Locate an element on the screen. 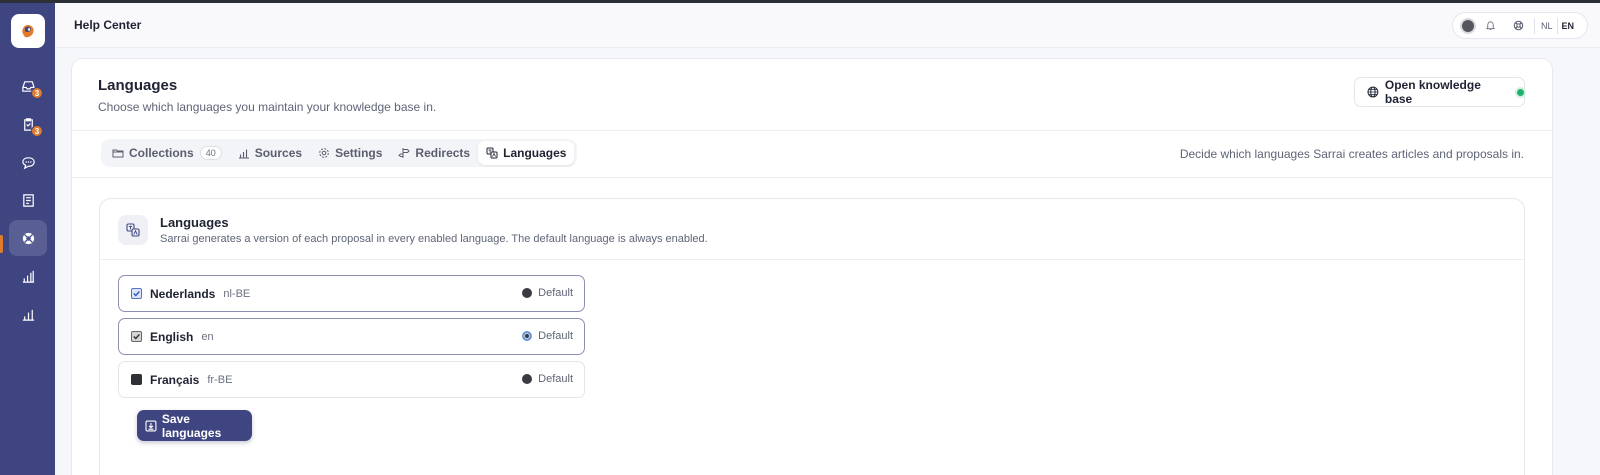 The height and width of the screenshot is (475, 1600). header-toolbar: NL EN is located at coordinates (1520, 25).